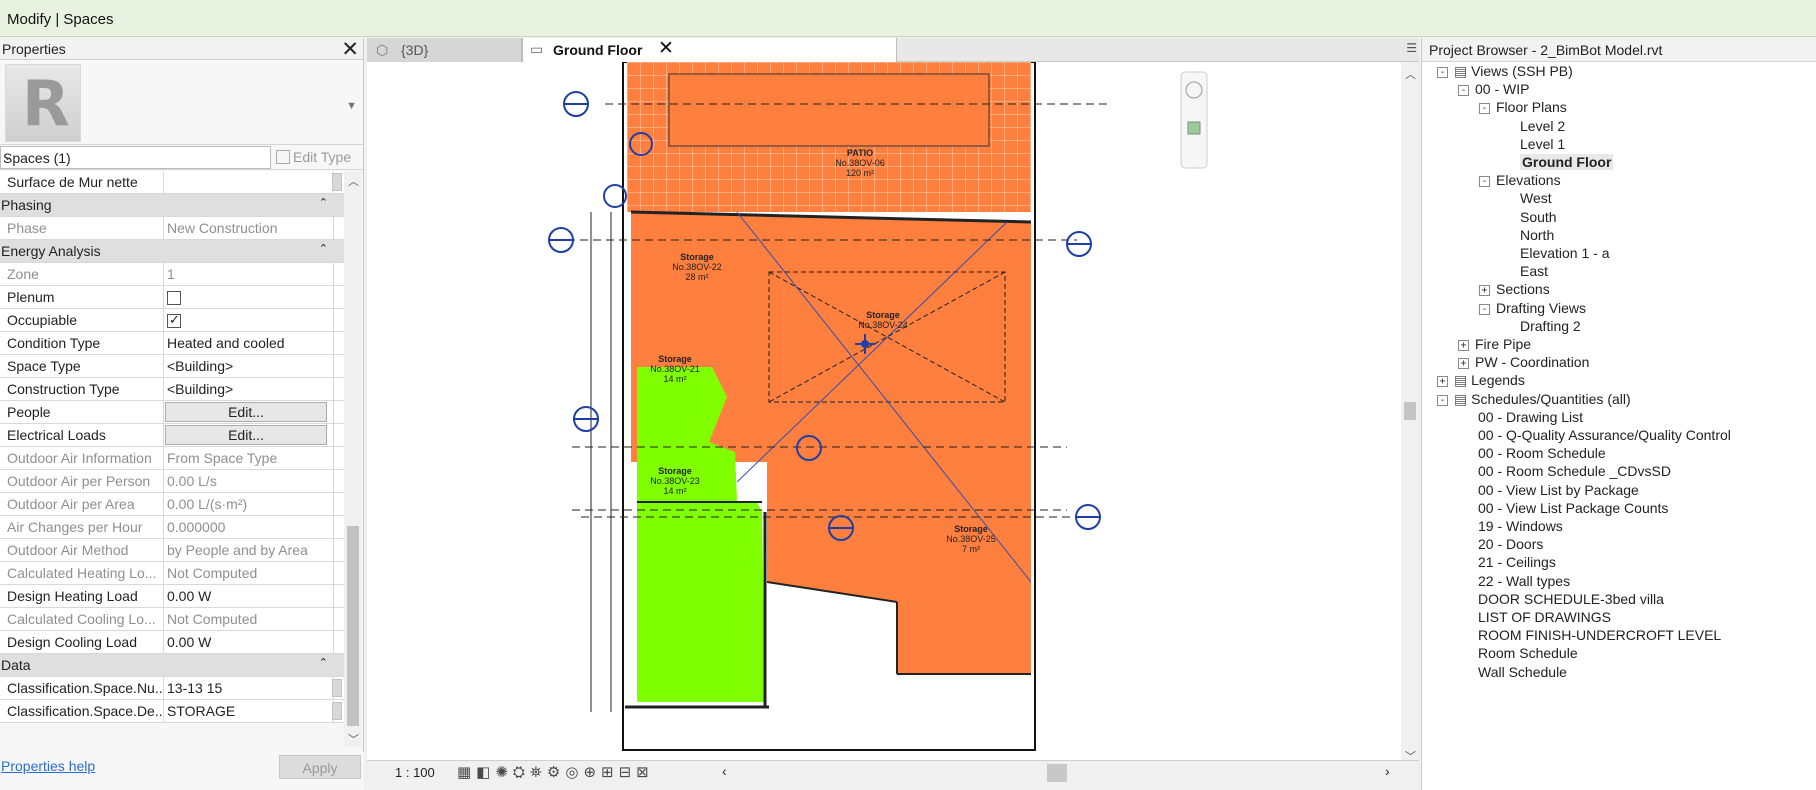 The height and width of the screenshot is (790, 1816). I want to click on property-value: STORAGE, so click(248, 711).